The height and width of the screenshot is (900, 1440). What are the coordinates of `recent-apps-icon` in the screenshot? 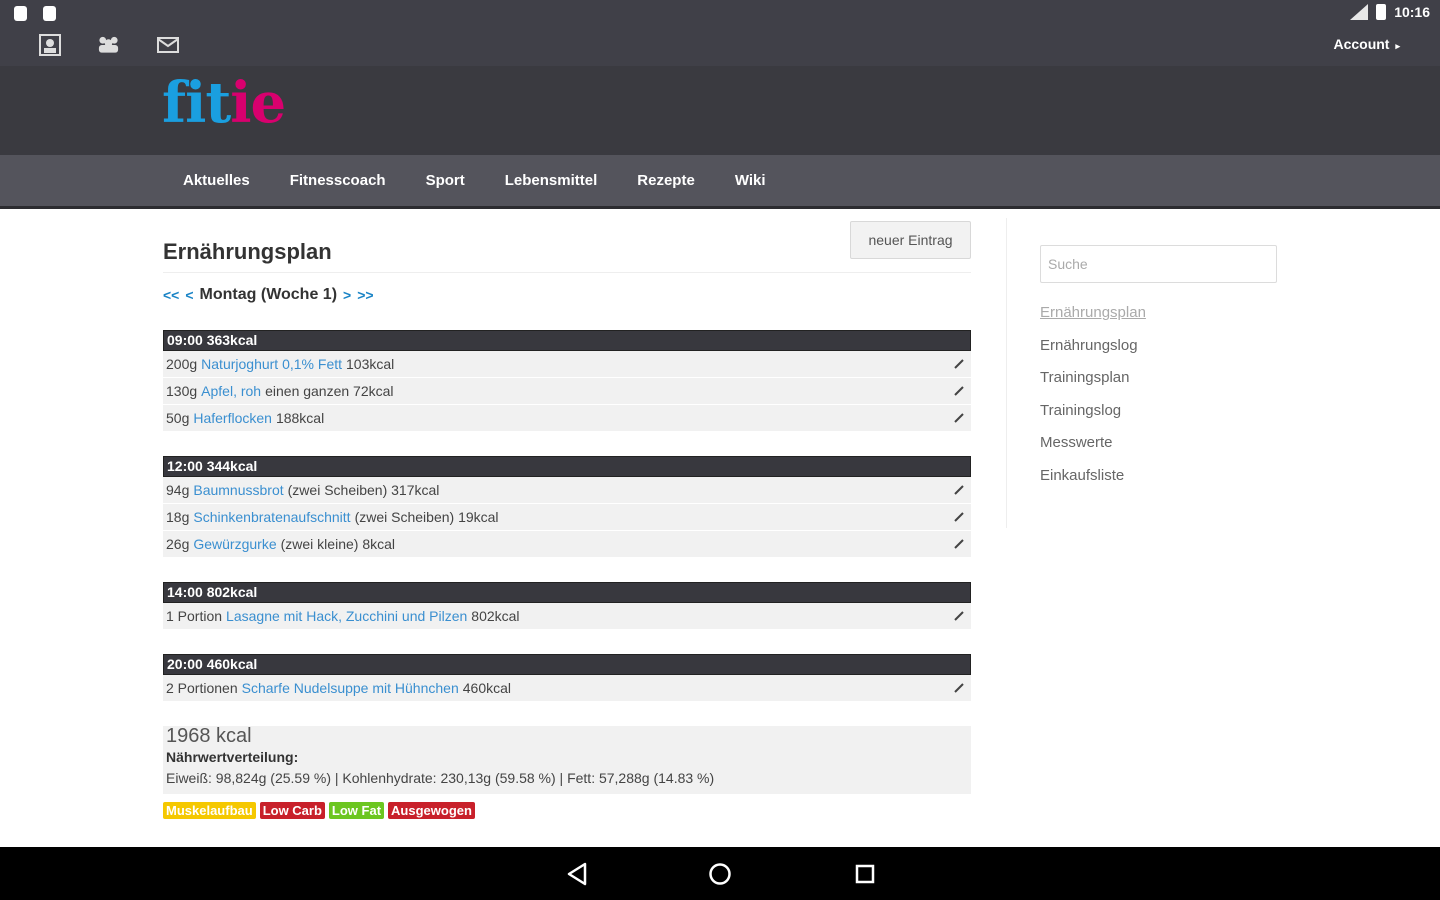 It's located at (865, 874).